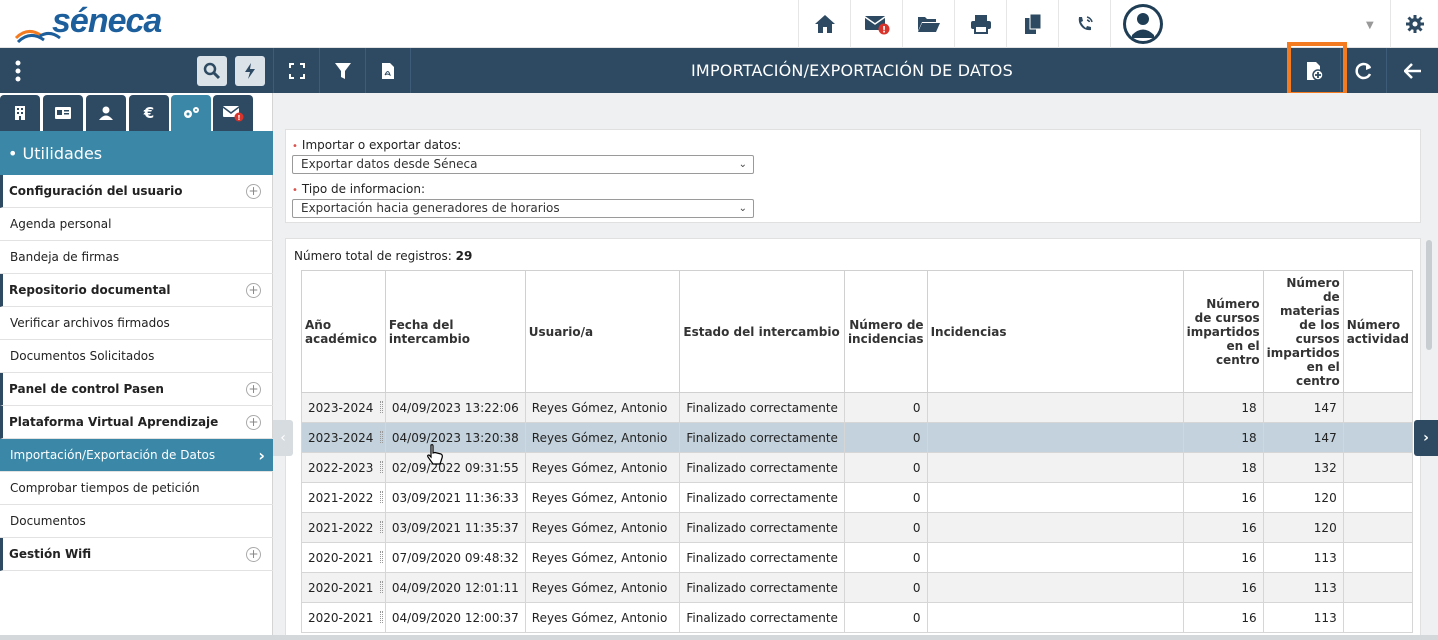 The image size is (1438, 640). I want to click on page-title: IMPORTACIÓN/EXPORTACIÓN DE DATOS, so click(852, 70).